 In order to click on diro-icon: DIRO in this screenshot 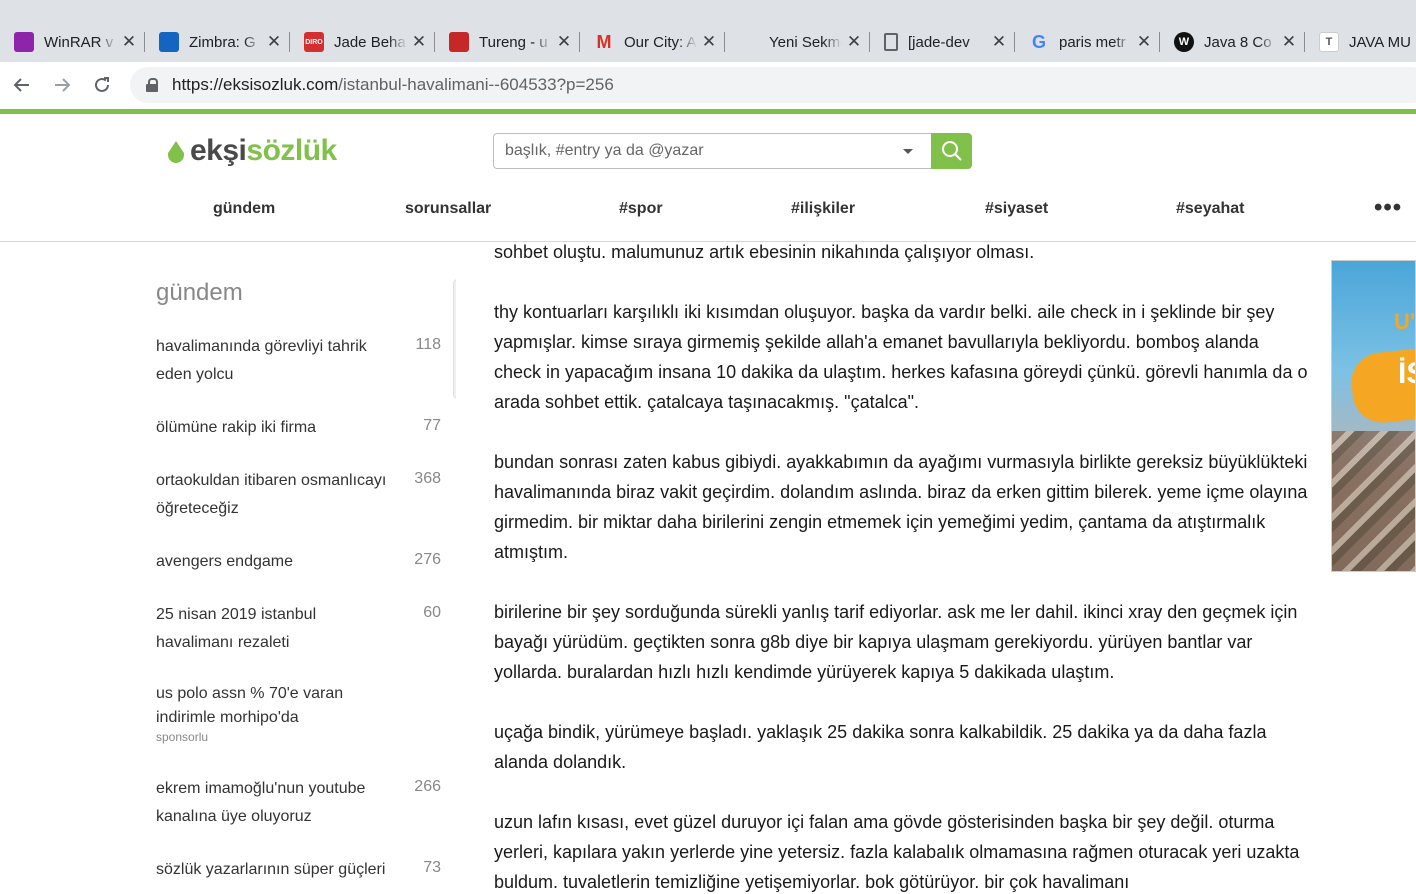, I will do `click(314, 42)`.